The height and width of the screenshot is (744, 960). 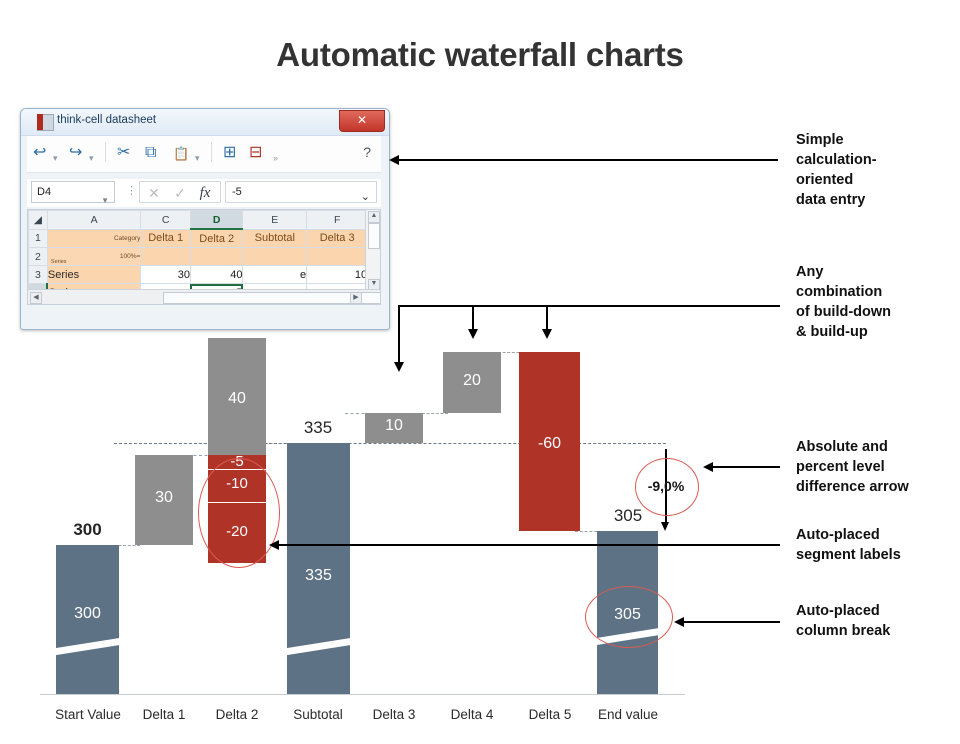 I want to click on chart-baseline-axis, so click(x=362, y=694).